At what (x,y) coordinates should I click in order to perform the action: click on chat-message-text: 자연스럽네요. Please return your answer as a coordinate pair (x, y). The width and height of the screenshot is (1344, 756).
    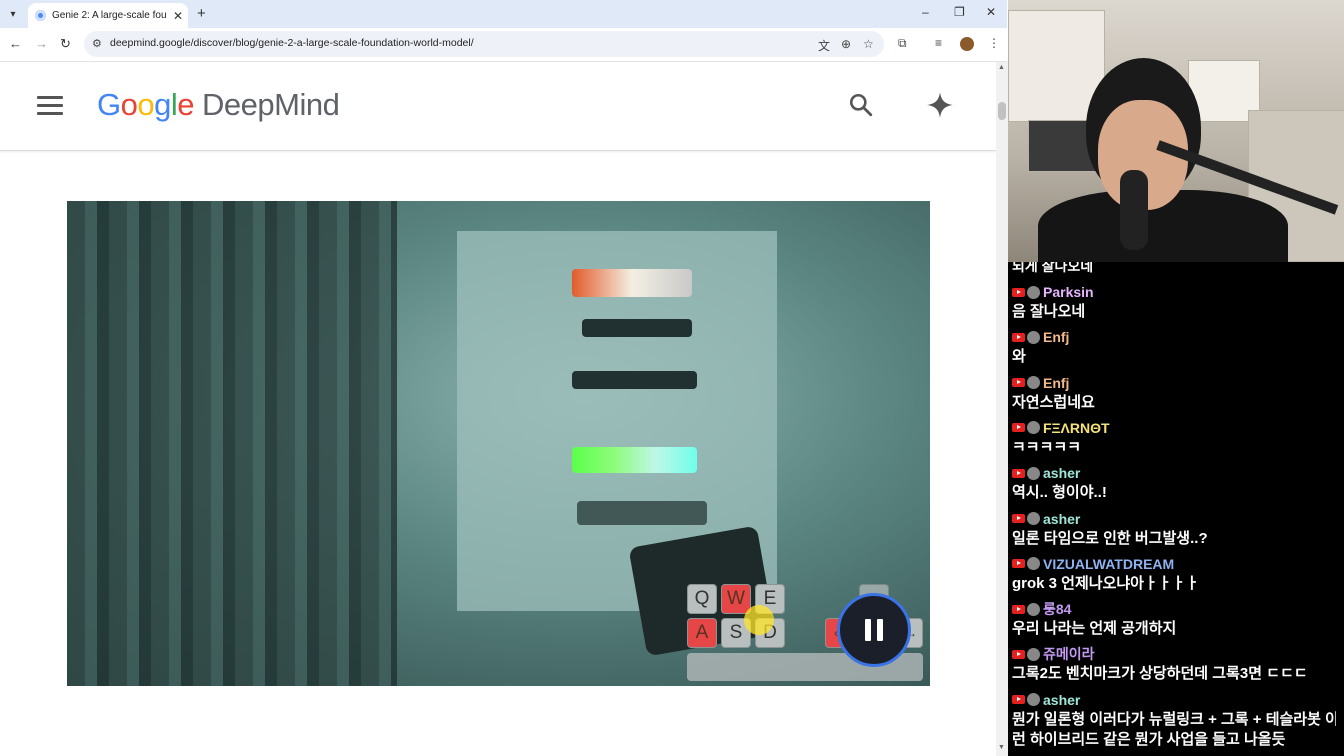
    Looking at the image, I should click on (1053, 402).